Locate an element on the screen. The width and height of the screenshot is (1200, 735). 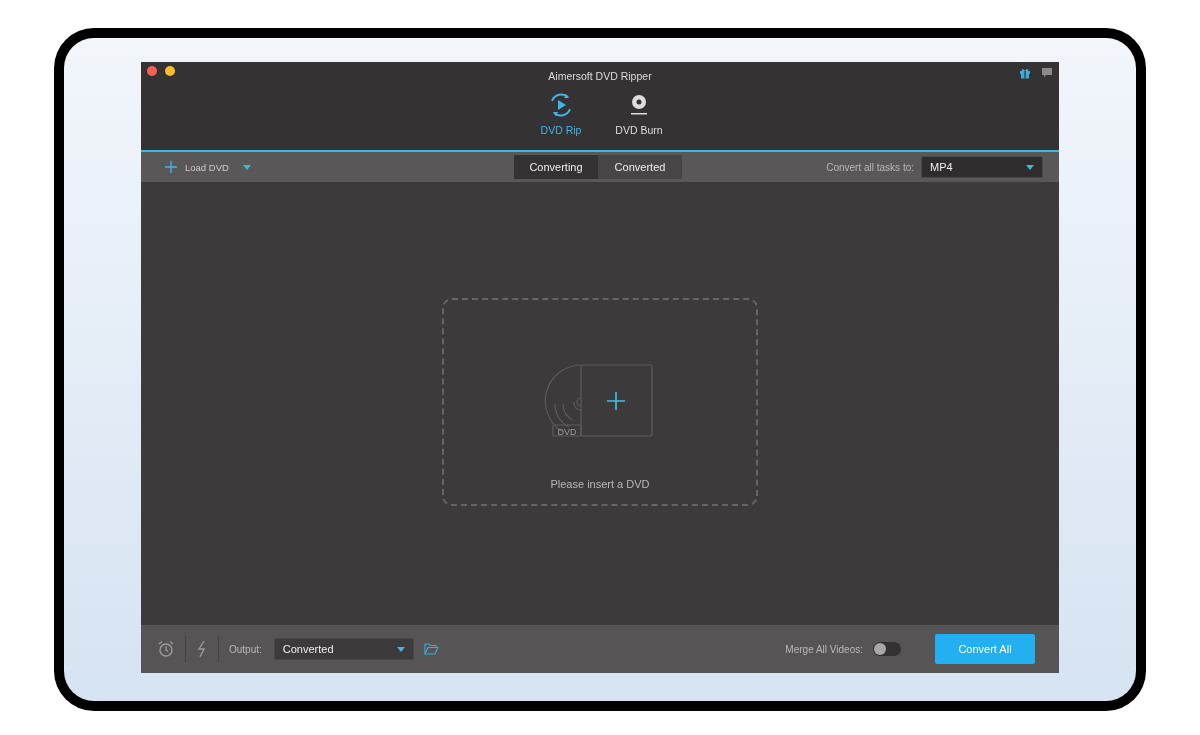
close-button is located at coordinates (152, 71).